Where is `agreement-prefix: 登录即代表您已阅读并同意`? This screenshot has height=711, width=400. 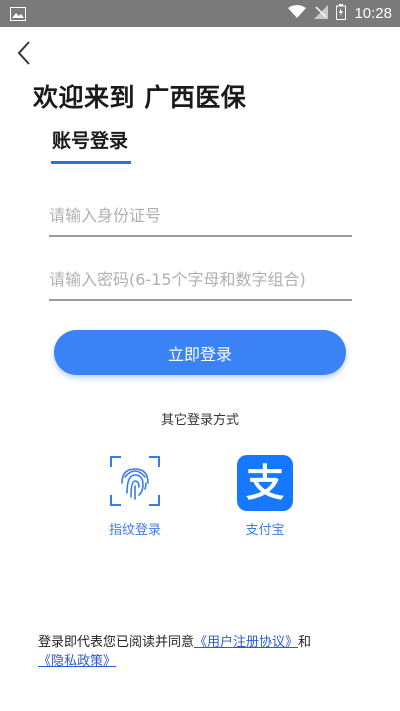 agreement-prefix: 登录即代表您已阅读并同意 is located at coordinates (116, 642).